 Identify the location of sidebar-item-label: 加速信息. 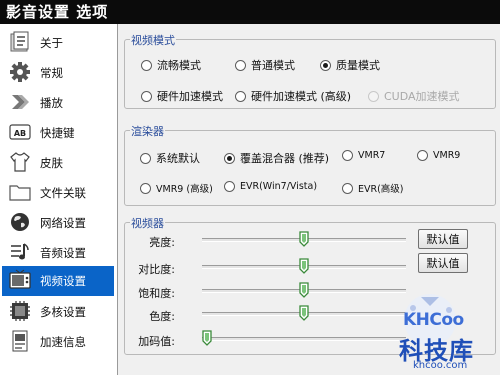
(63, 342).